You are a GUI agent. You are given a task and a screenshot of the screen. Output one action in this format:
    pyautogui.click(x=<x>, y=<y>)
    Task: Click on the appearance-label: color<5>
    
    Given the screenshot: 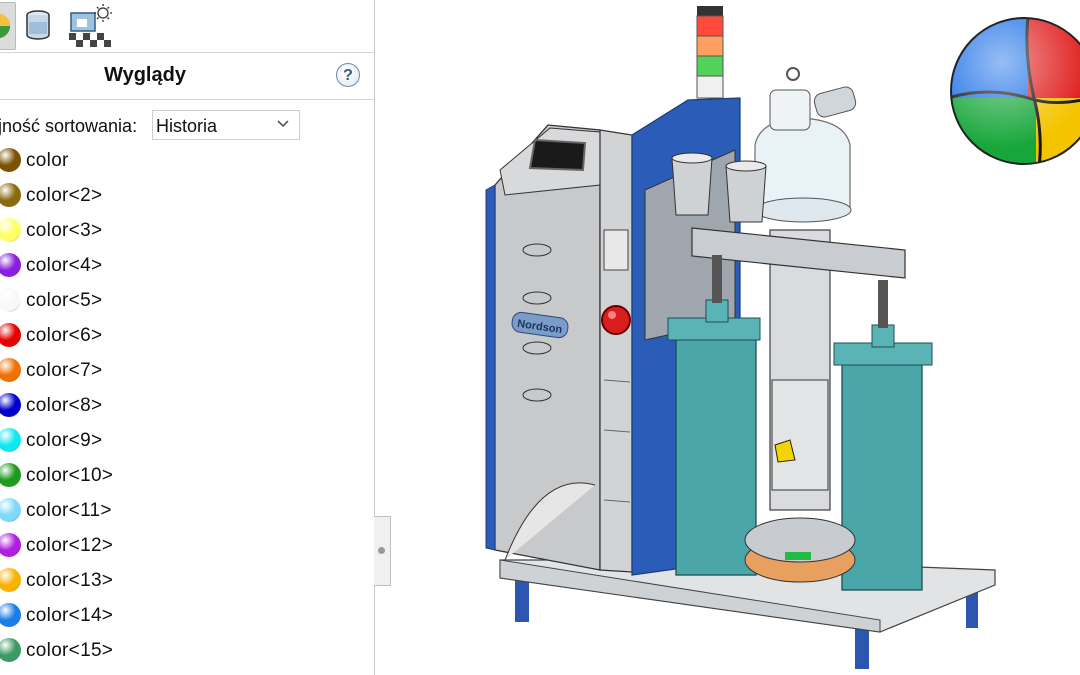 What is the action you would take?
    pyautogui.click(x=64, y=300)
    